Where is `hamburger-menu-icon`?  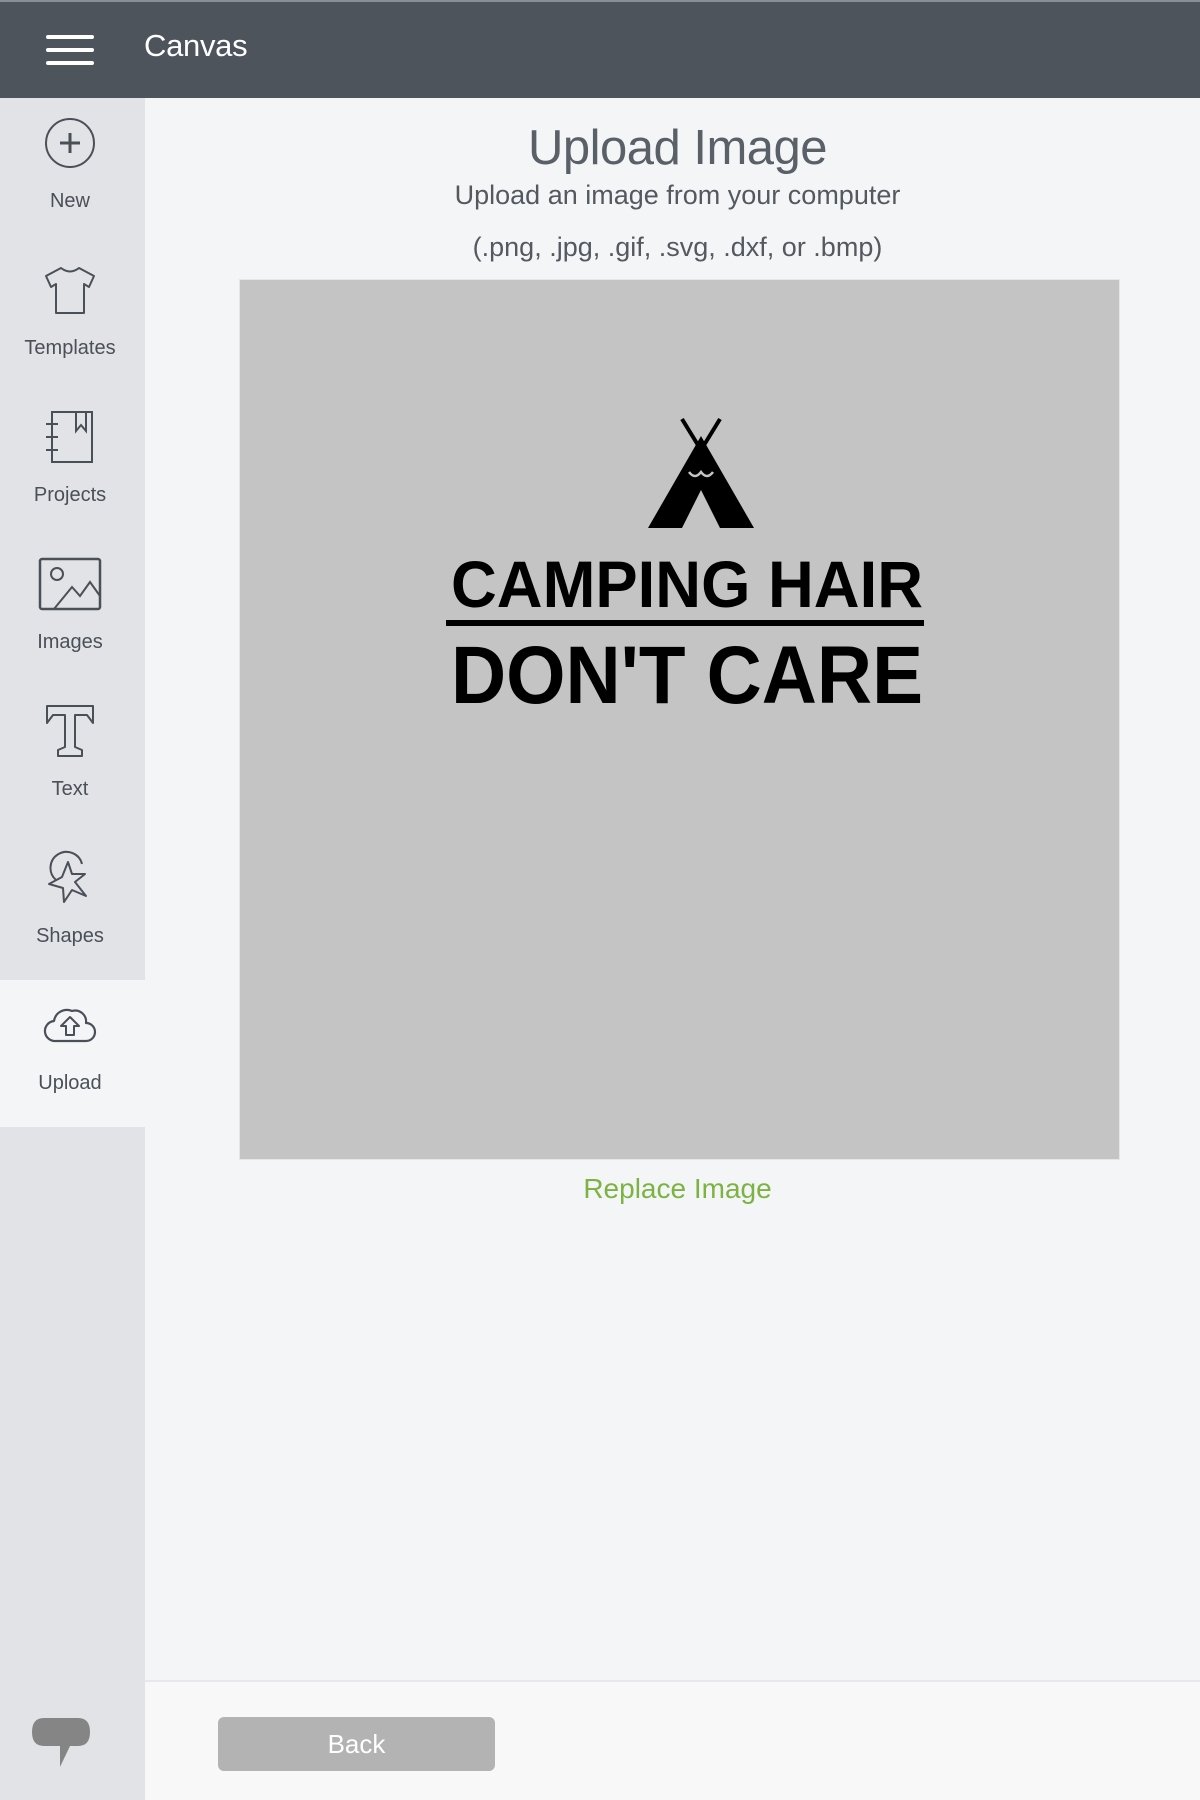
hamburger-menu-icon is located at coordinates (71, 50).